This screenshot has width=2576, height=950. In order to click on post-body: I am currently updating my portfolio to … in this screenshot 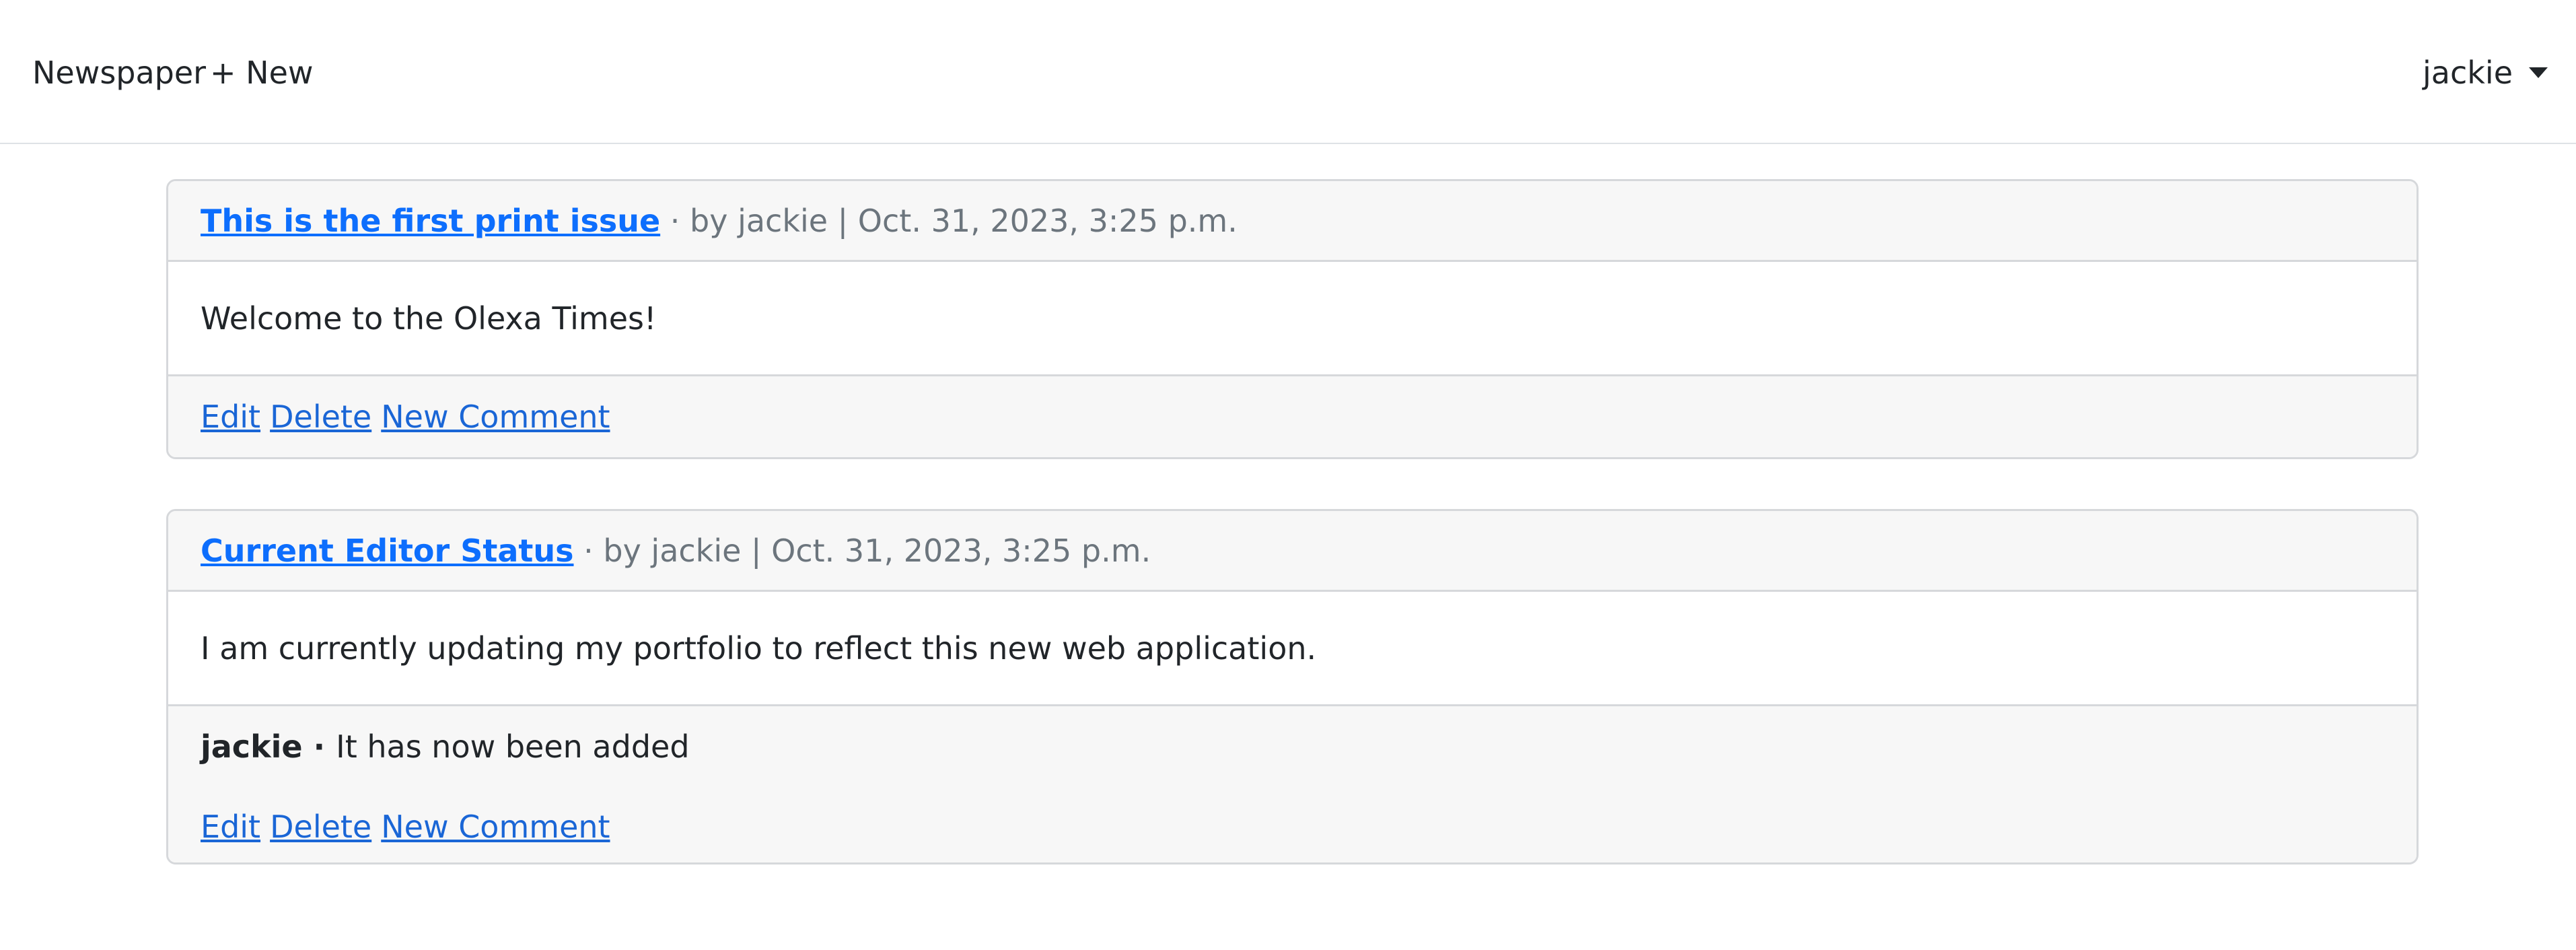, I will do `click(1292, 649)`.